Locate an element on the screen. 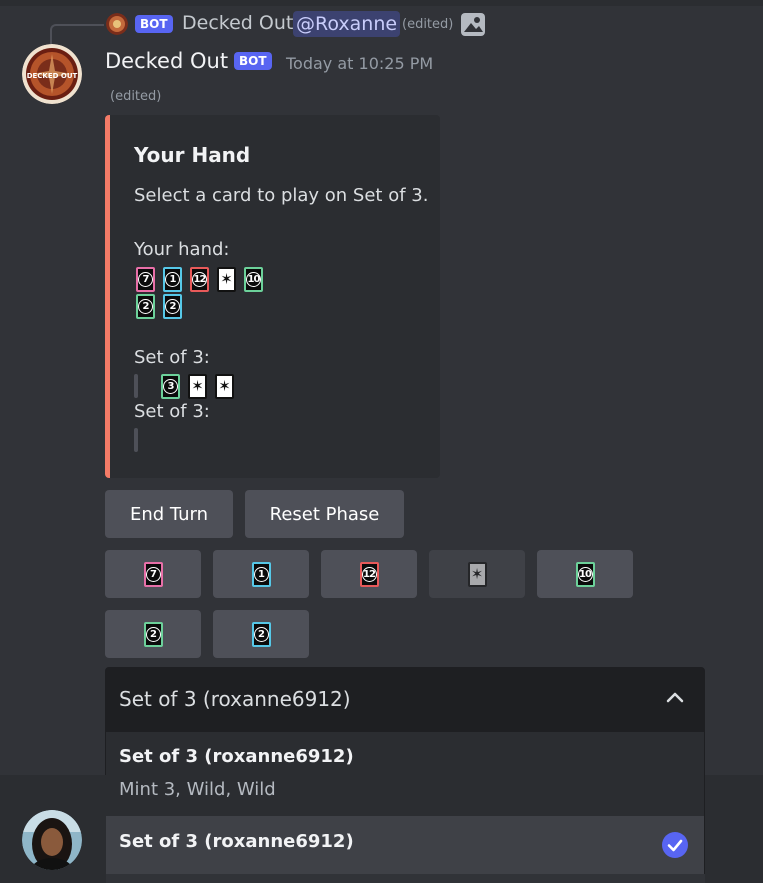 The image size is (763, 883). set2-quote-bar is located at coordinates (136, 440).